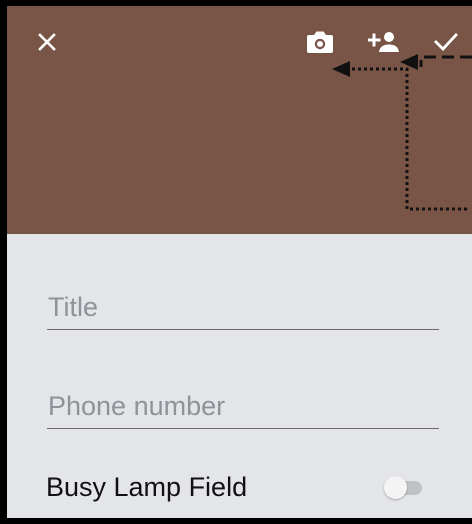 This screenshot has height=524, width=472. What do you see at coordinates (243, 305) in the screenshot?
I see `title-field: Title` at bounding box center [243, 305].